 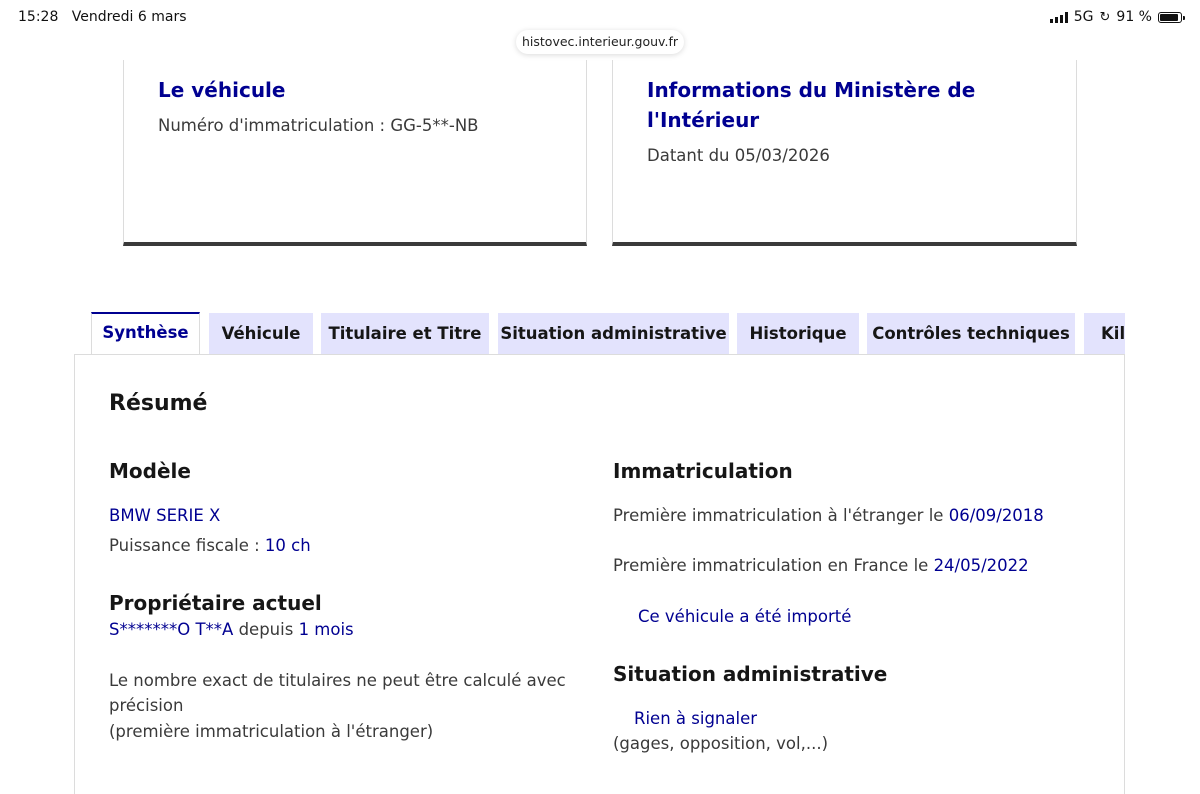 I want to click on status-time-date: 15:28 Vendredi 6 mars, so click(x=102, y=17).